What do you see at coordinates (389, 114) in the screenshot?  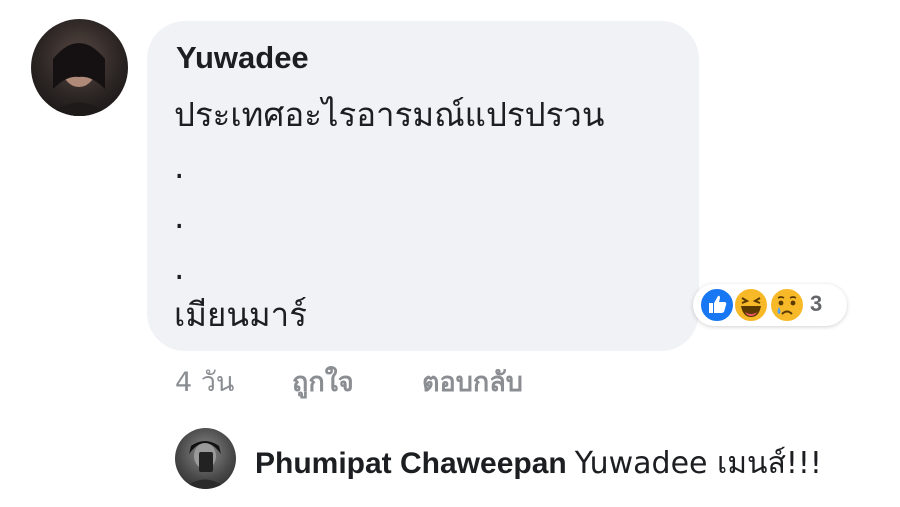 I see `comment-text-line: ประเทศอะไรอารมณ์แปรปรวน` at bounding box center [389, 114].